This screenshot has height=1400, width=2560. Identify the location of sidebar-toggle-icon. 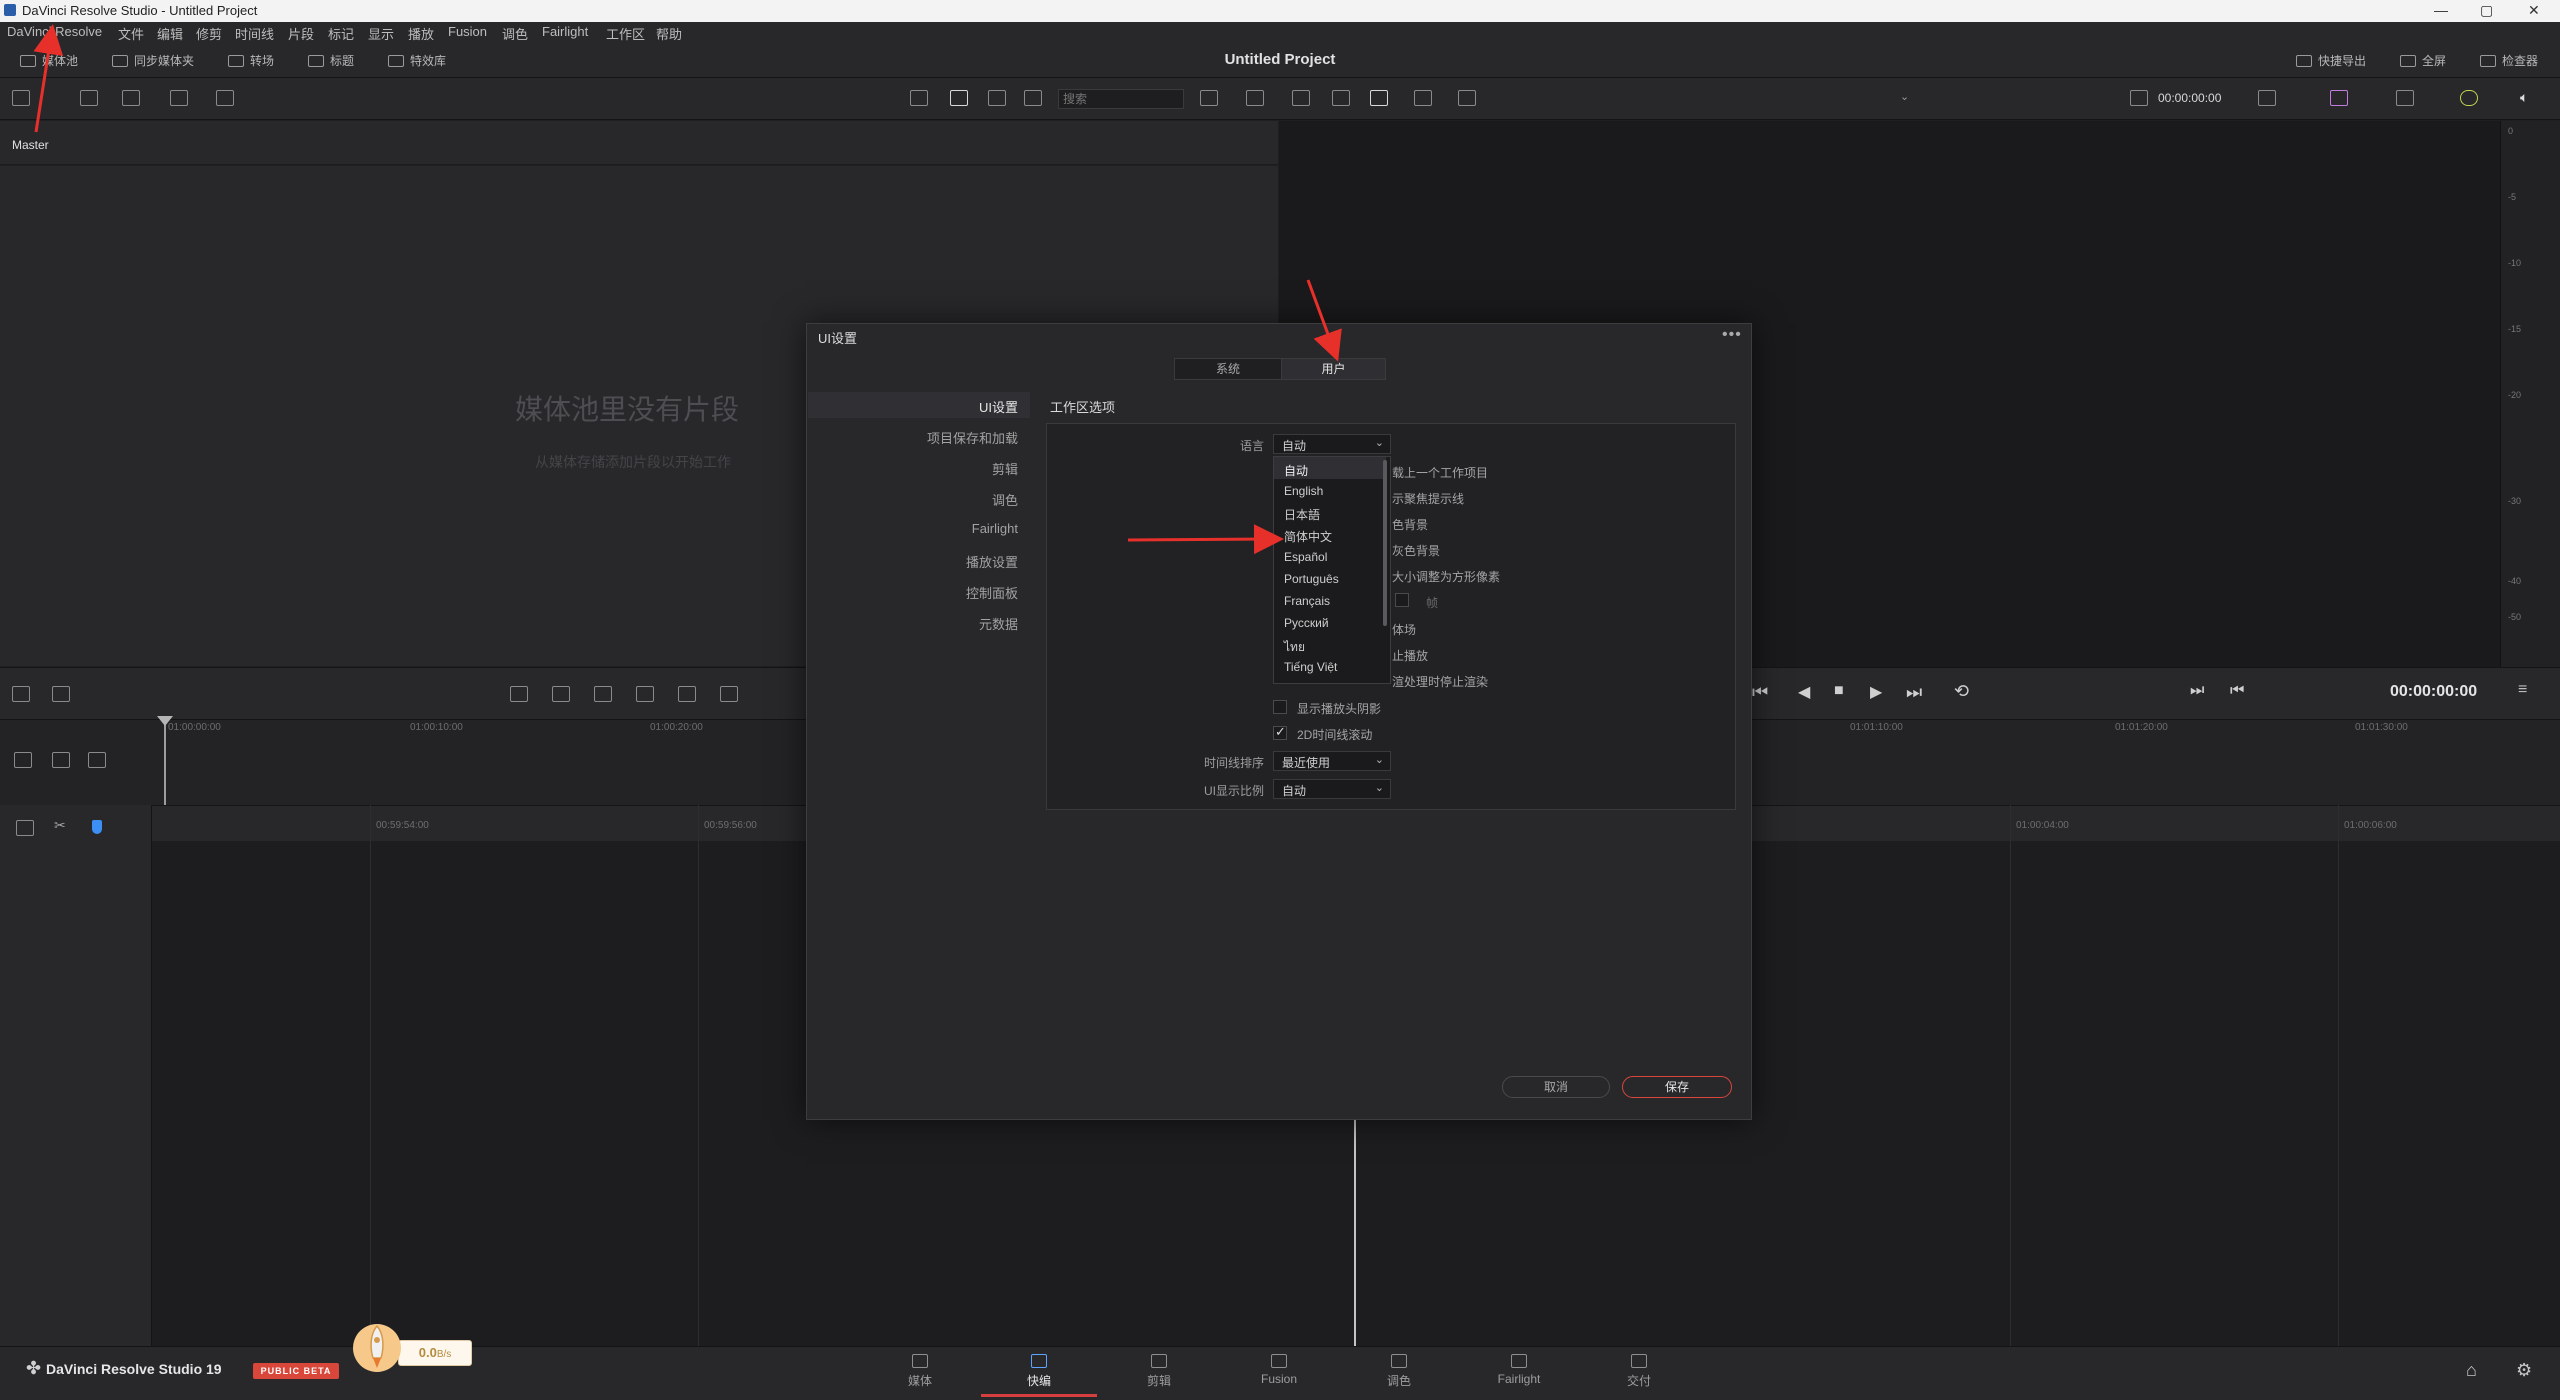
(21, 98).